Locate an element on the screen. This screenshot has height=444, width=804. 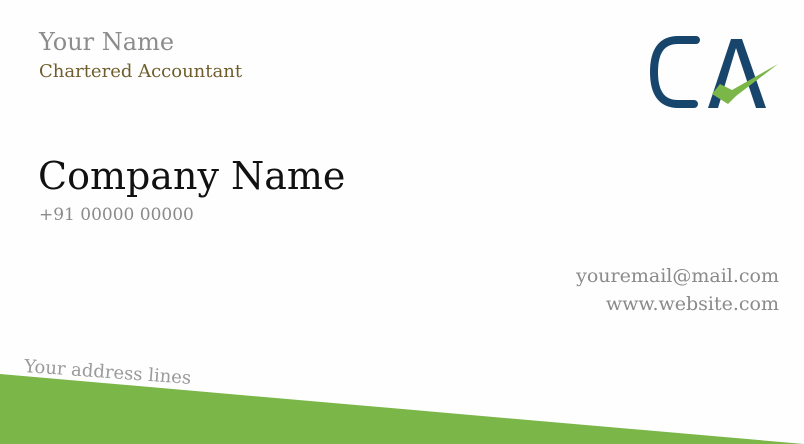
website-text: www.website.com is located at coordinates (692, 304).